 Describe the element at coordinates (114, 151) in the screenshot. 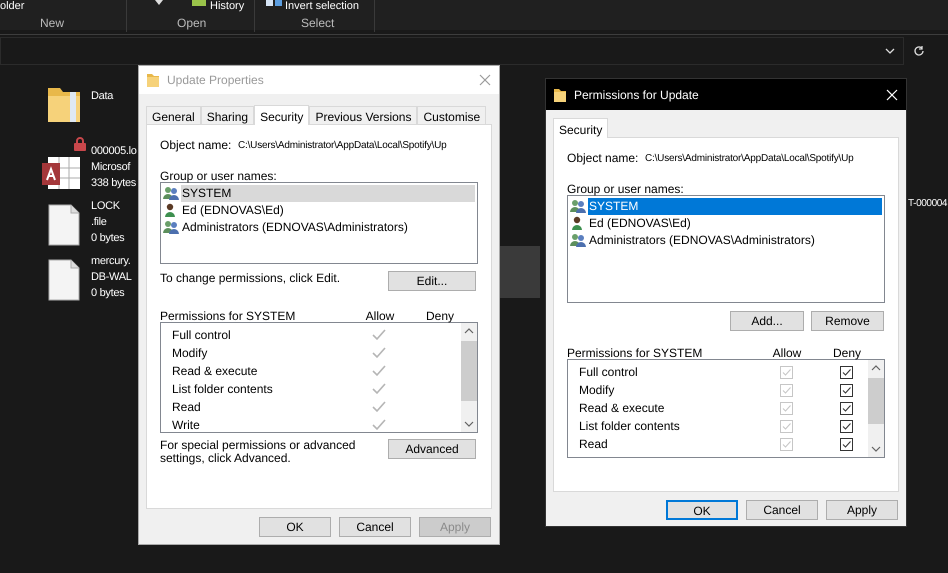

I see `file-label: 000005.lo` at that location.